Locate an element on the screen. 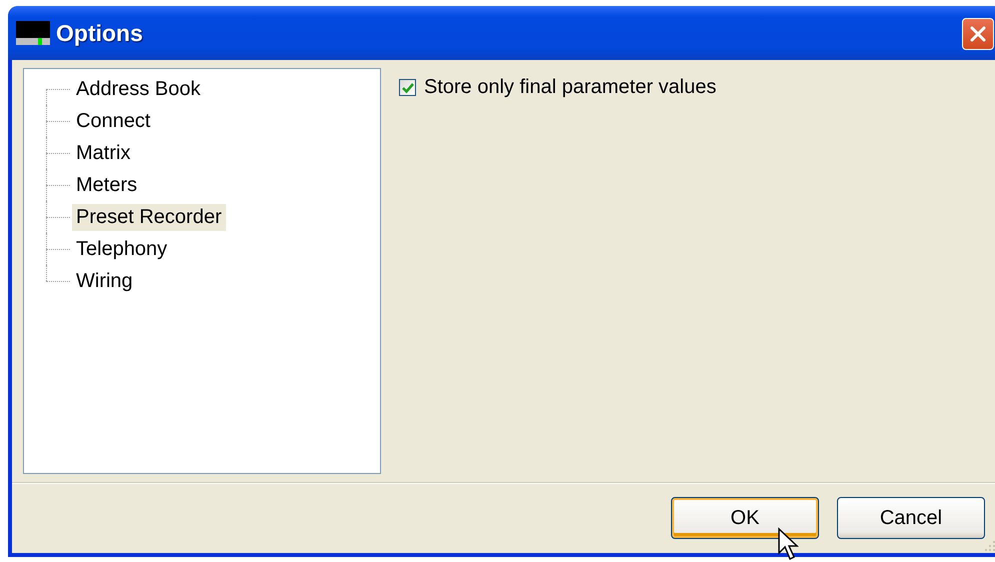 The image size is (995, 562). close-button is located at coordinates (978, 34).